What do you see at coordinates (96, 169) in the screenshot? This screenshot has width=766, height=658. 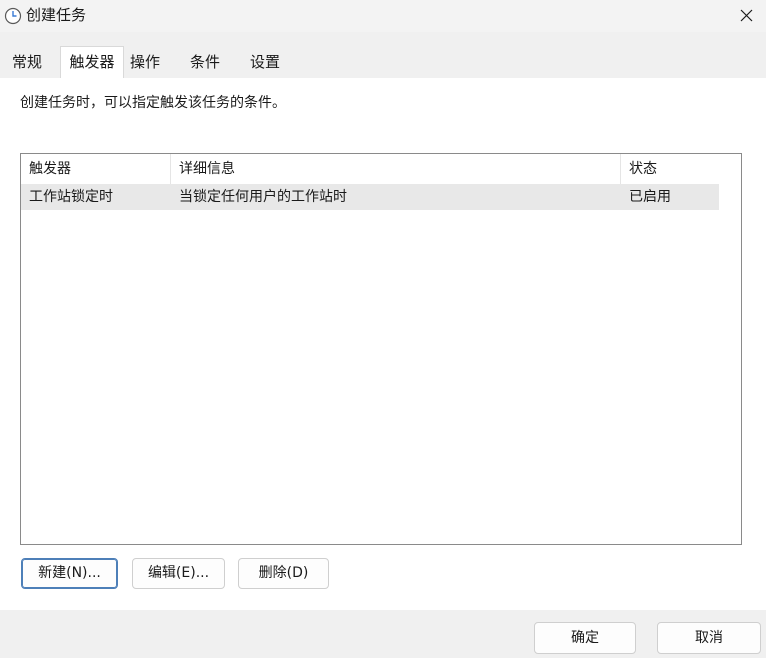 I see `column-header-trigger: 触发器` at bounding box center [96, 169].